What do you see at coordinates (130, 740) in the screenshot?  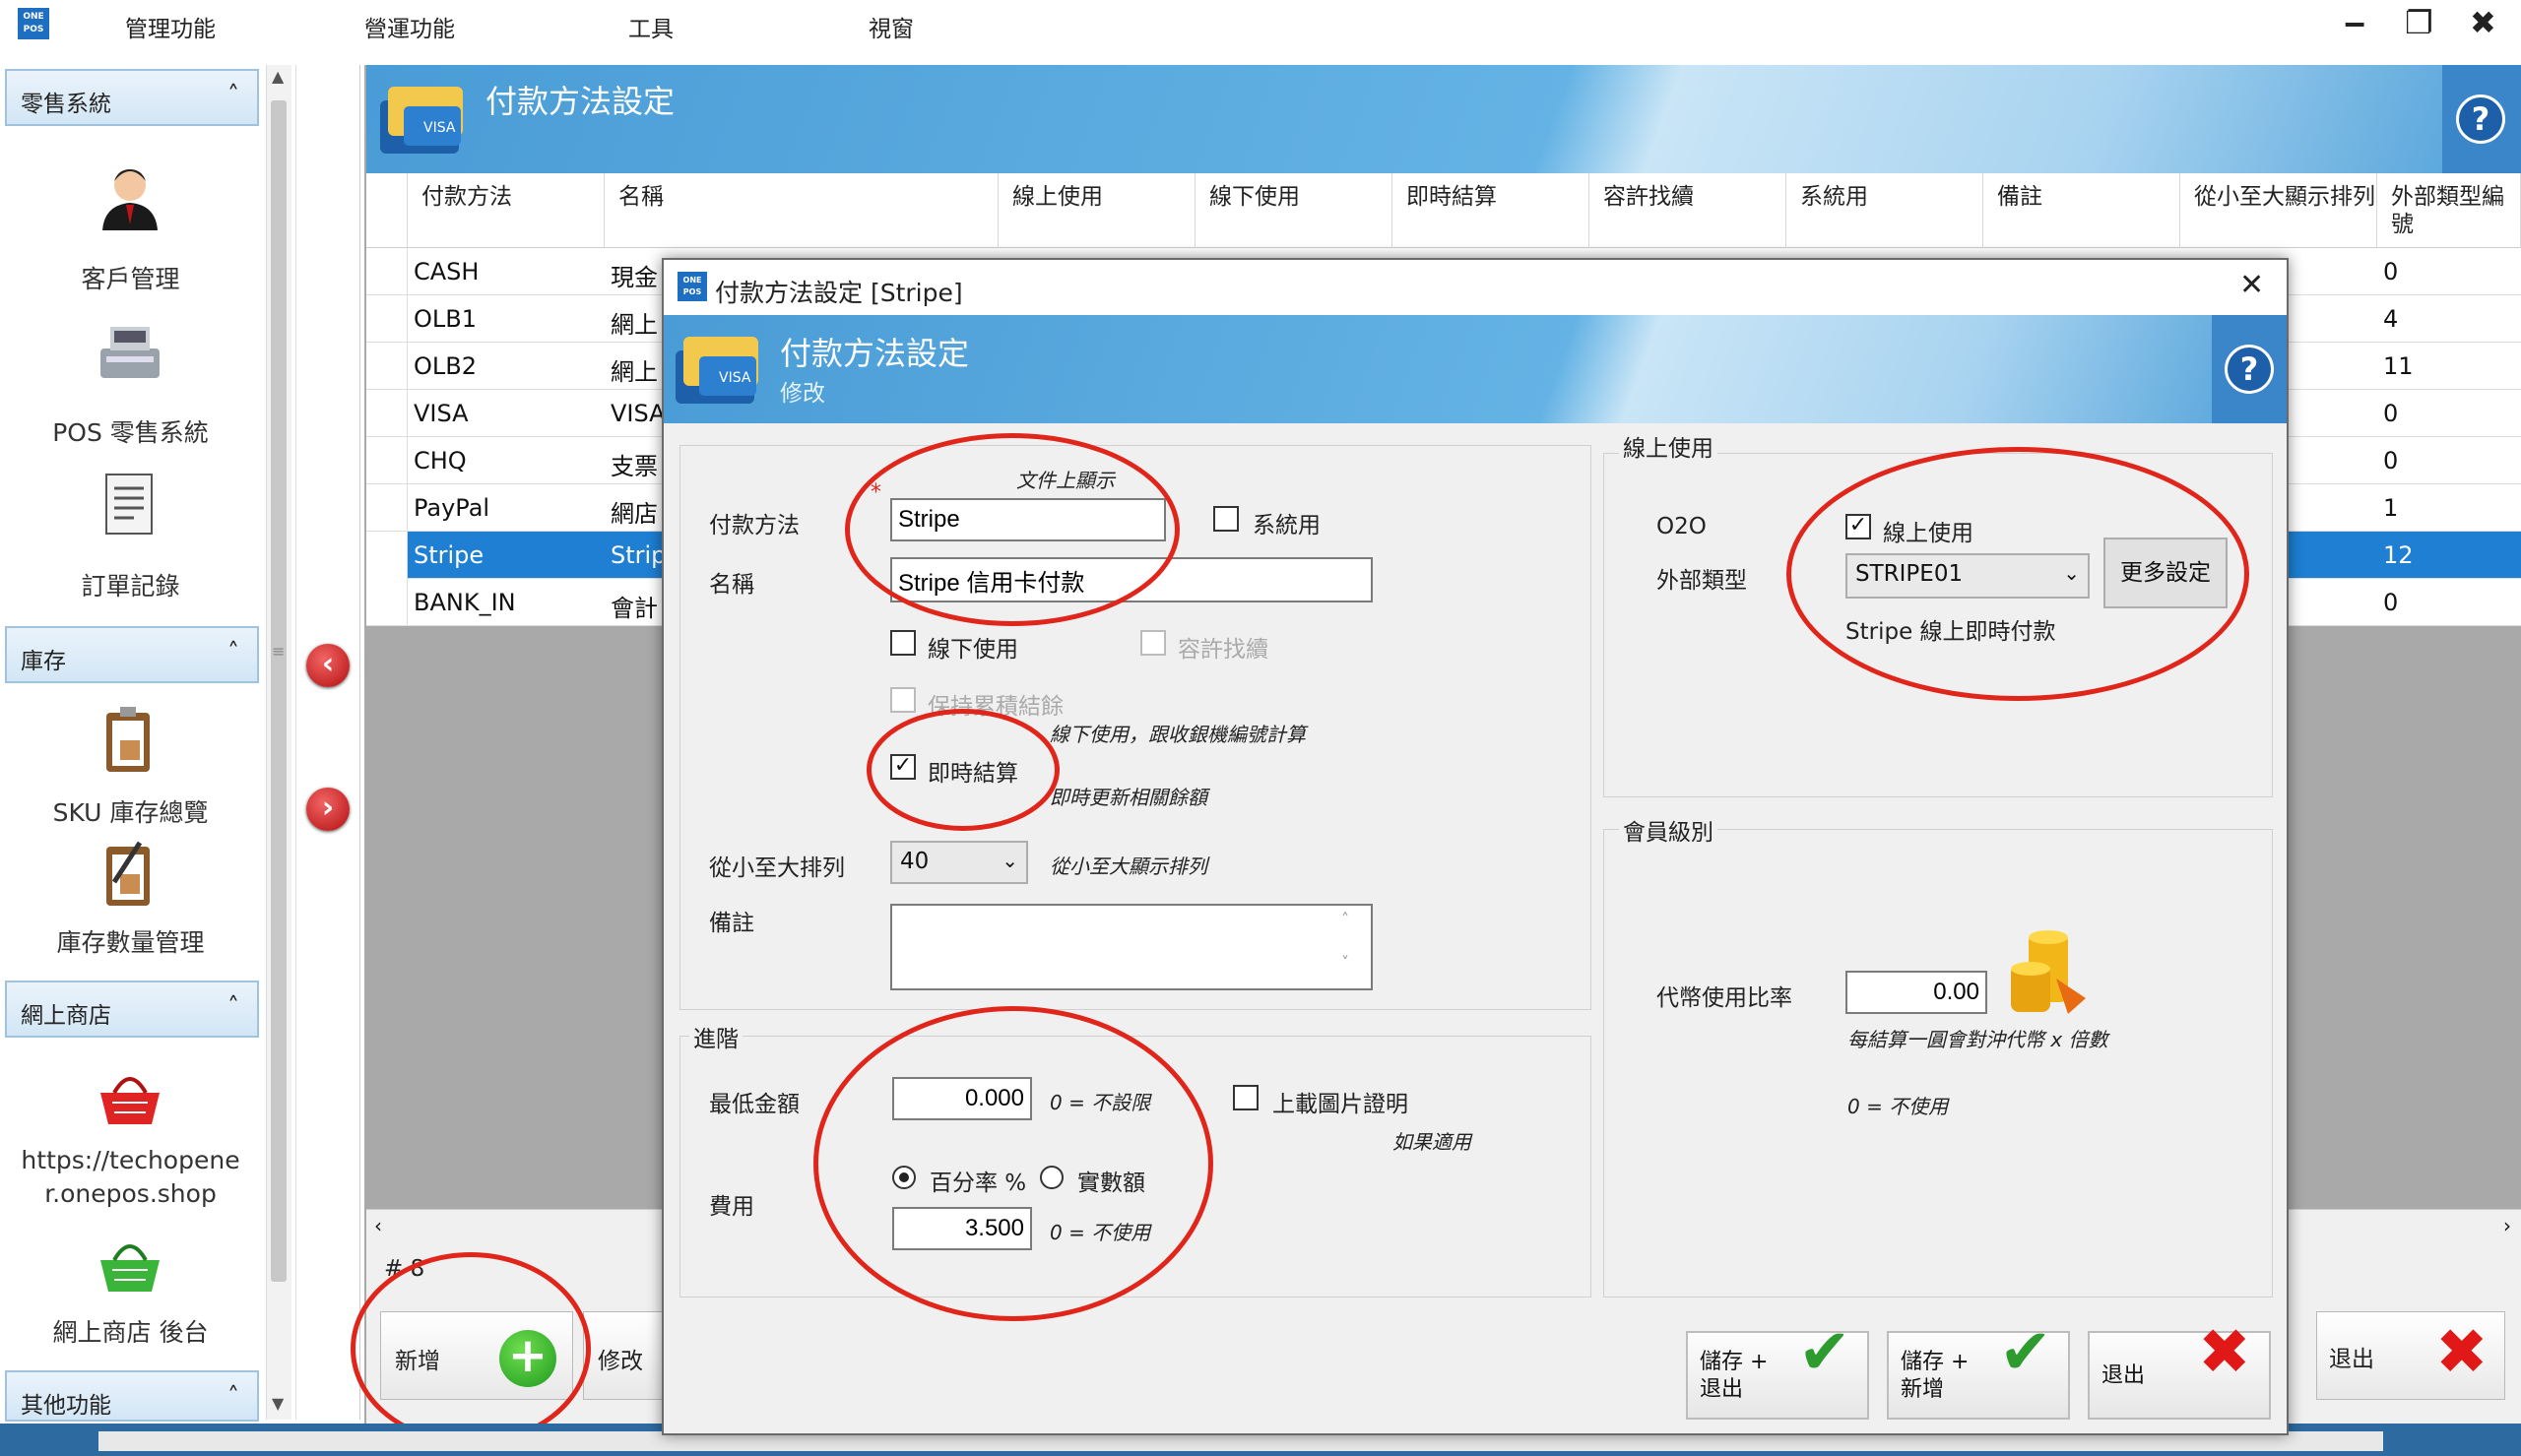 I see `sku-clipboard-icon` at bounding box center [130, 740].